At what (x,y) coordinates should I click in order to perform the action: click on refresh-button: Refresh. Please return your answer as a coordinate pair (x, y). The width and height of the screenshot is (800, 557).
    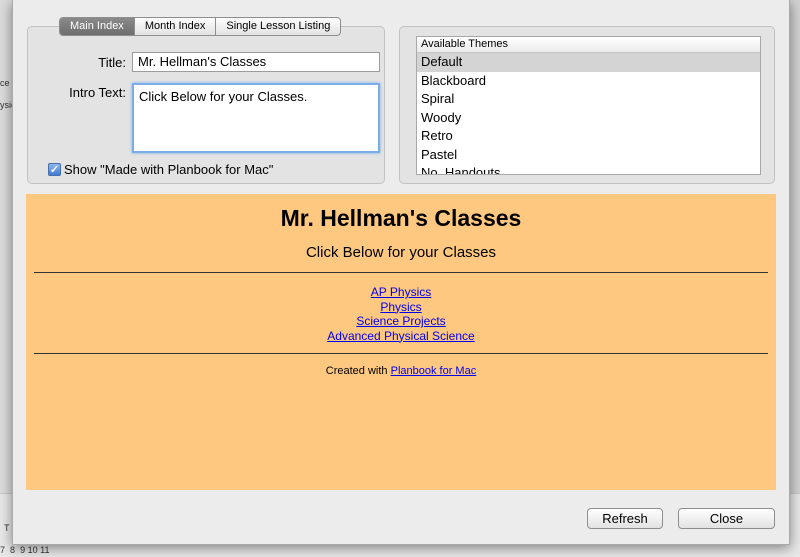
    Looking at the image, I should click on (625, 518).